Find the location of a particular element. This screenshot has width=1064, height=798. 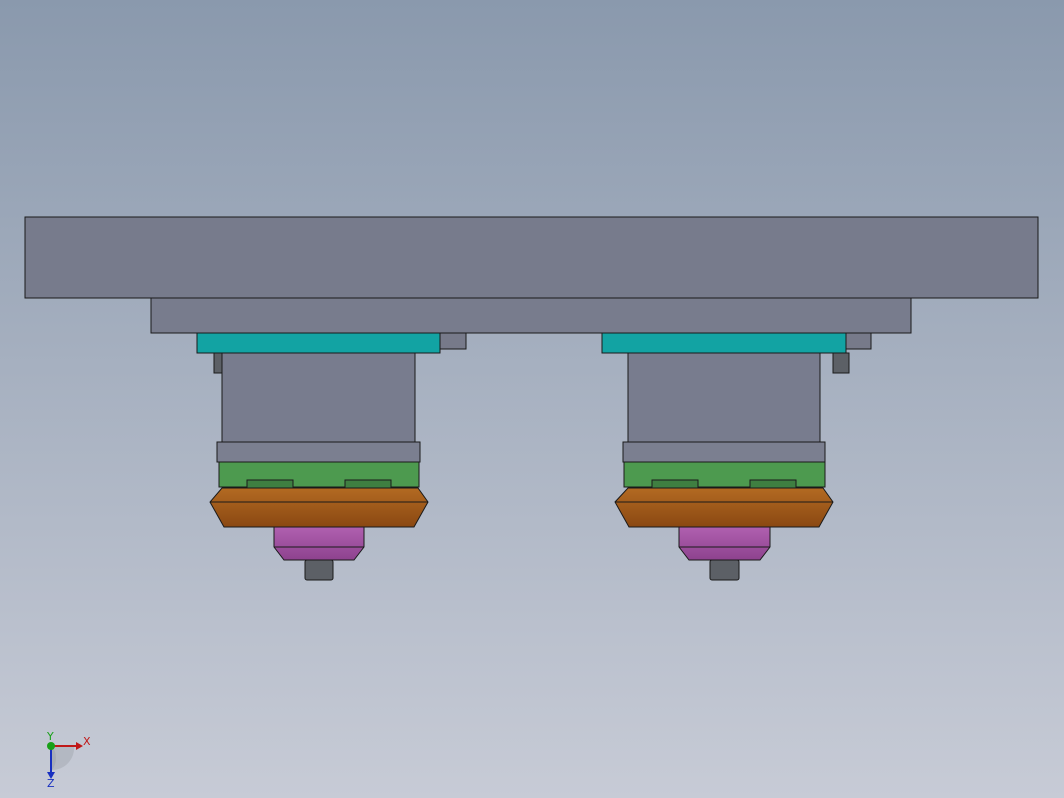

right-teal-flange is located at coordinates (724, 343).